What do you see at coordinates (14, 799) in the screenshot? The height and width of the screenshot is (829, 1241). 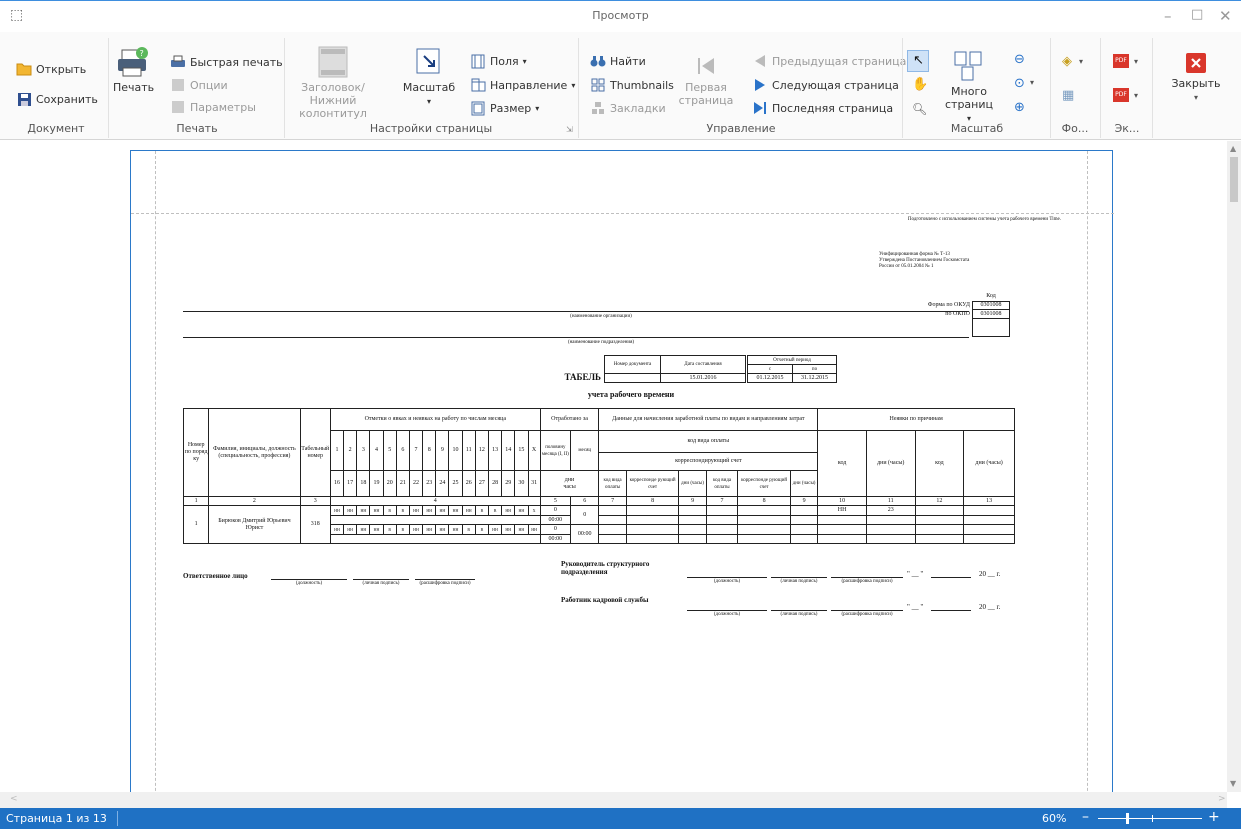 I see `scroll-left-icon: <` at bounding box center [14, 799].